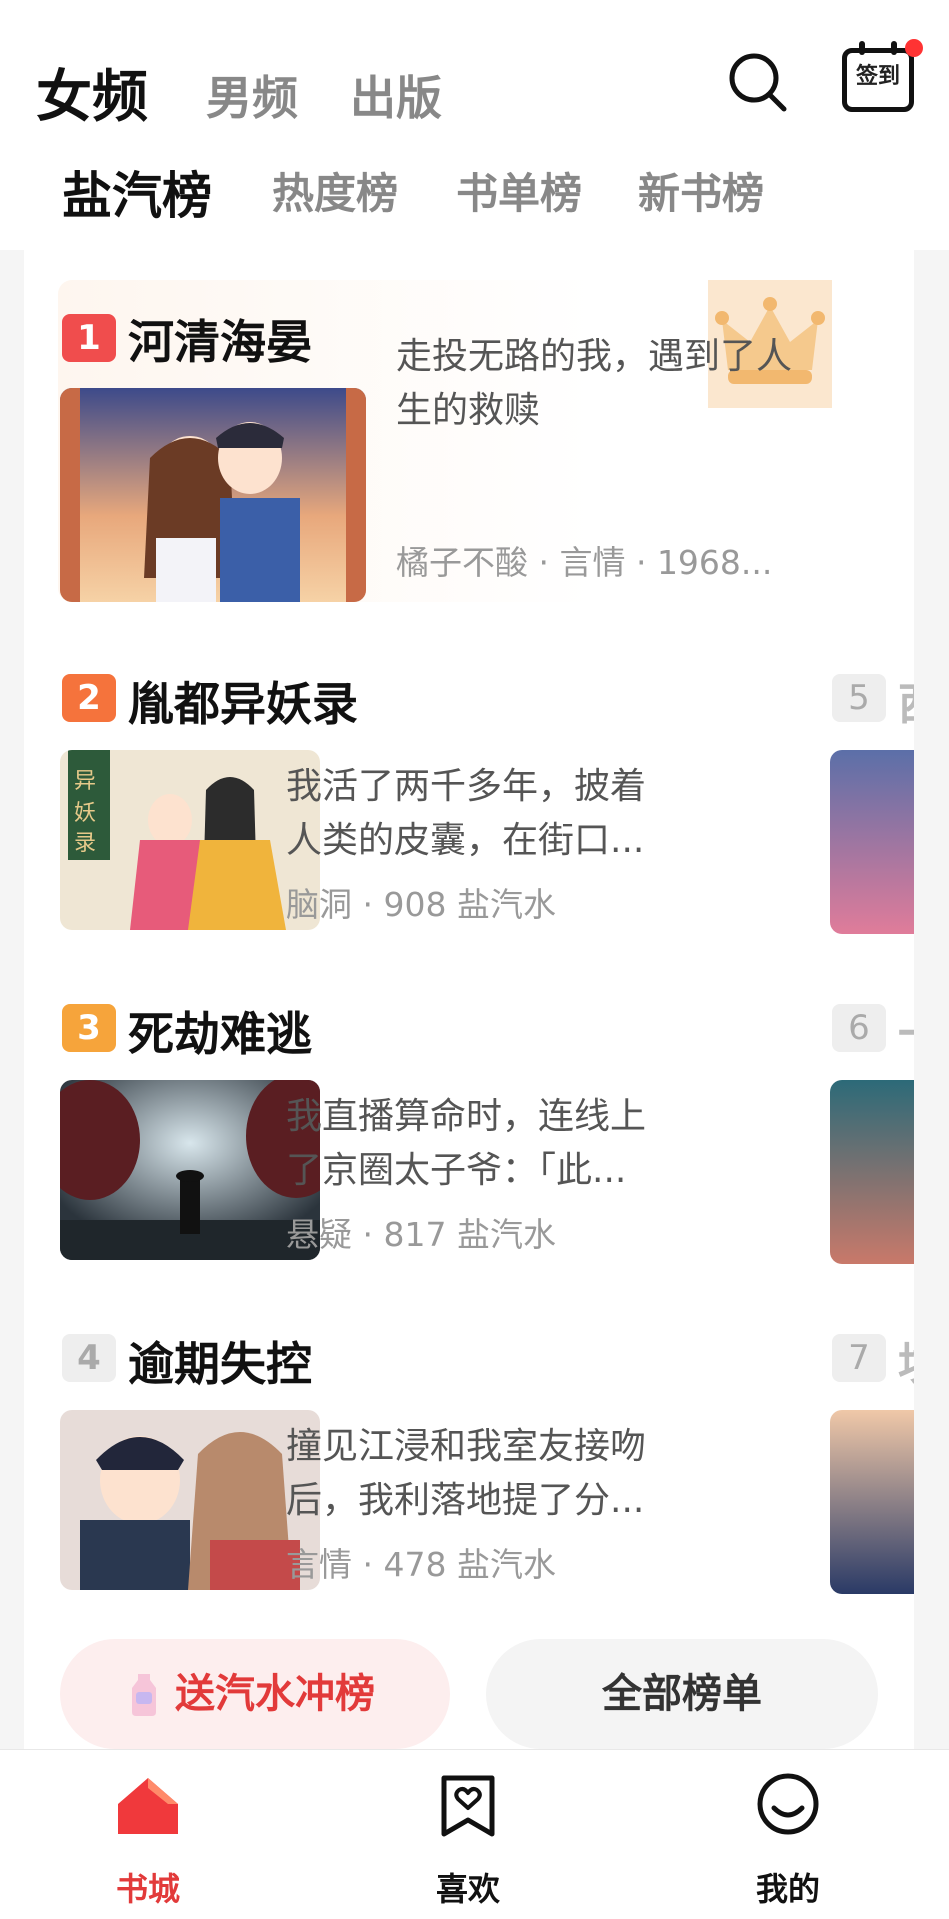  What do you see at coordinates (220, 1031) in the screenshot?
I see `book-title: 死劫难逃` at bounding box center [220, 1031].